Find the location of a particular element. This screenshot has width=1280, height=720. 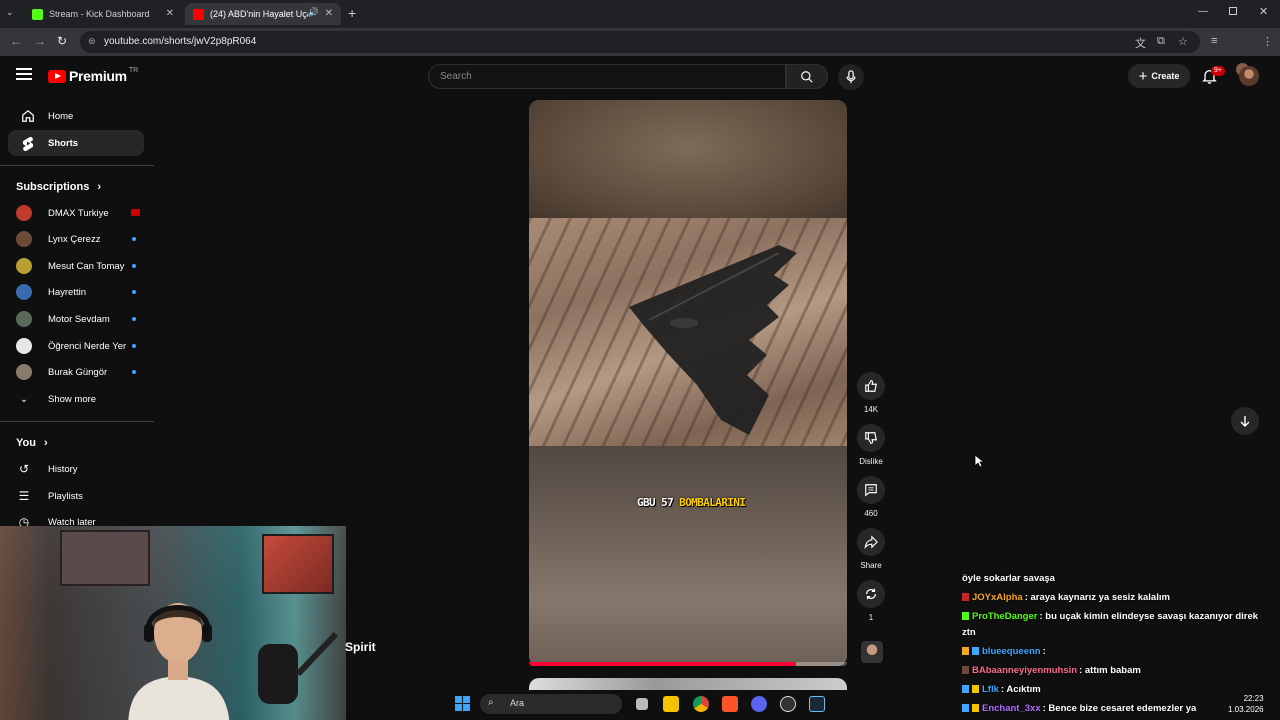

clock-date: 1.03.2026 is located at coordinates (1246, 709).